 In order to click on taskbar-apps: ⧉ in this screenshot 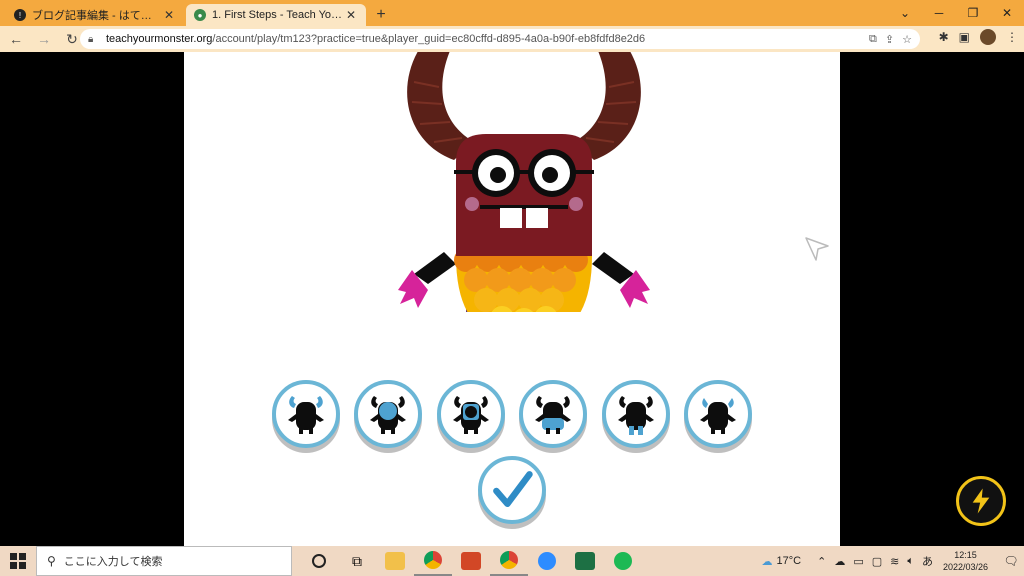, I will do `click(471, 561)`.